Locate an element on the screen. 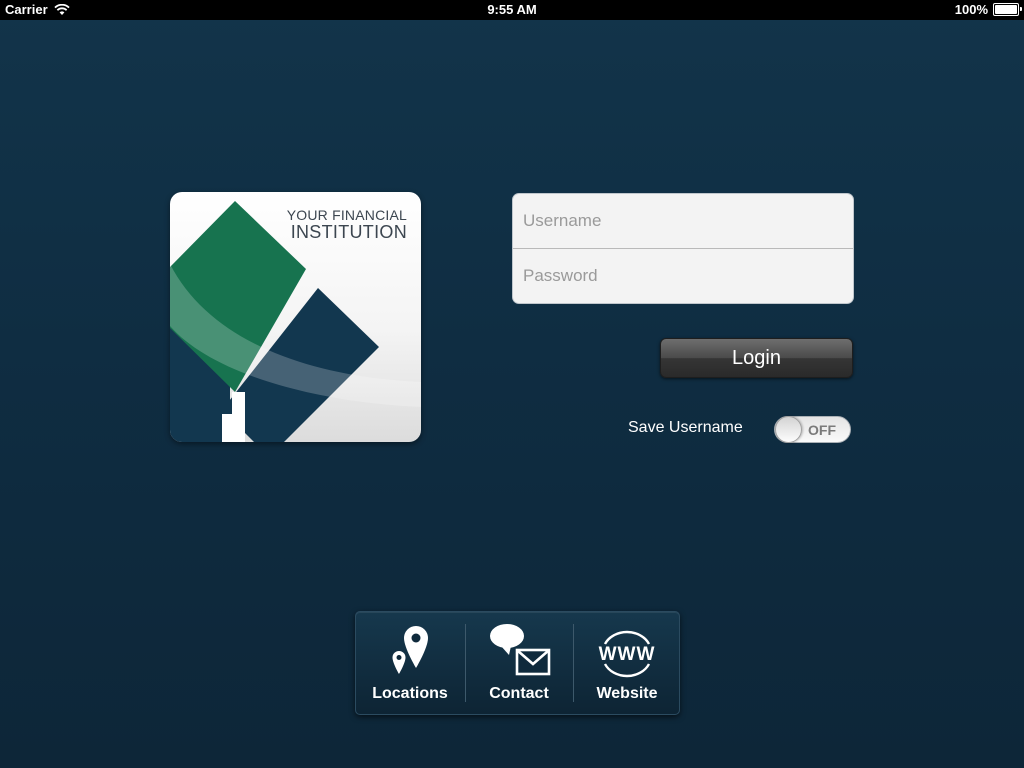  login-button-label: Login is located at coordinates (756, 357).